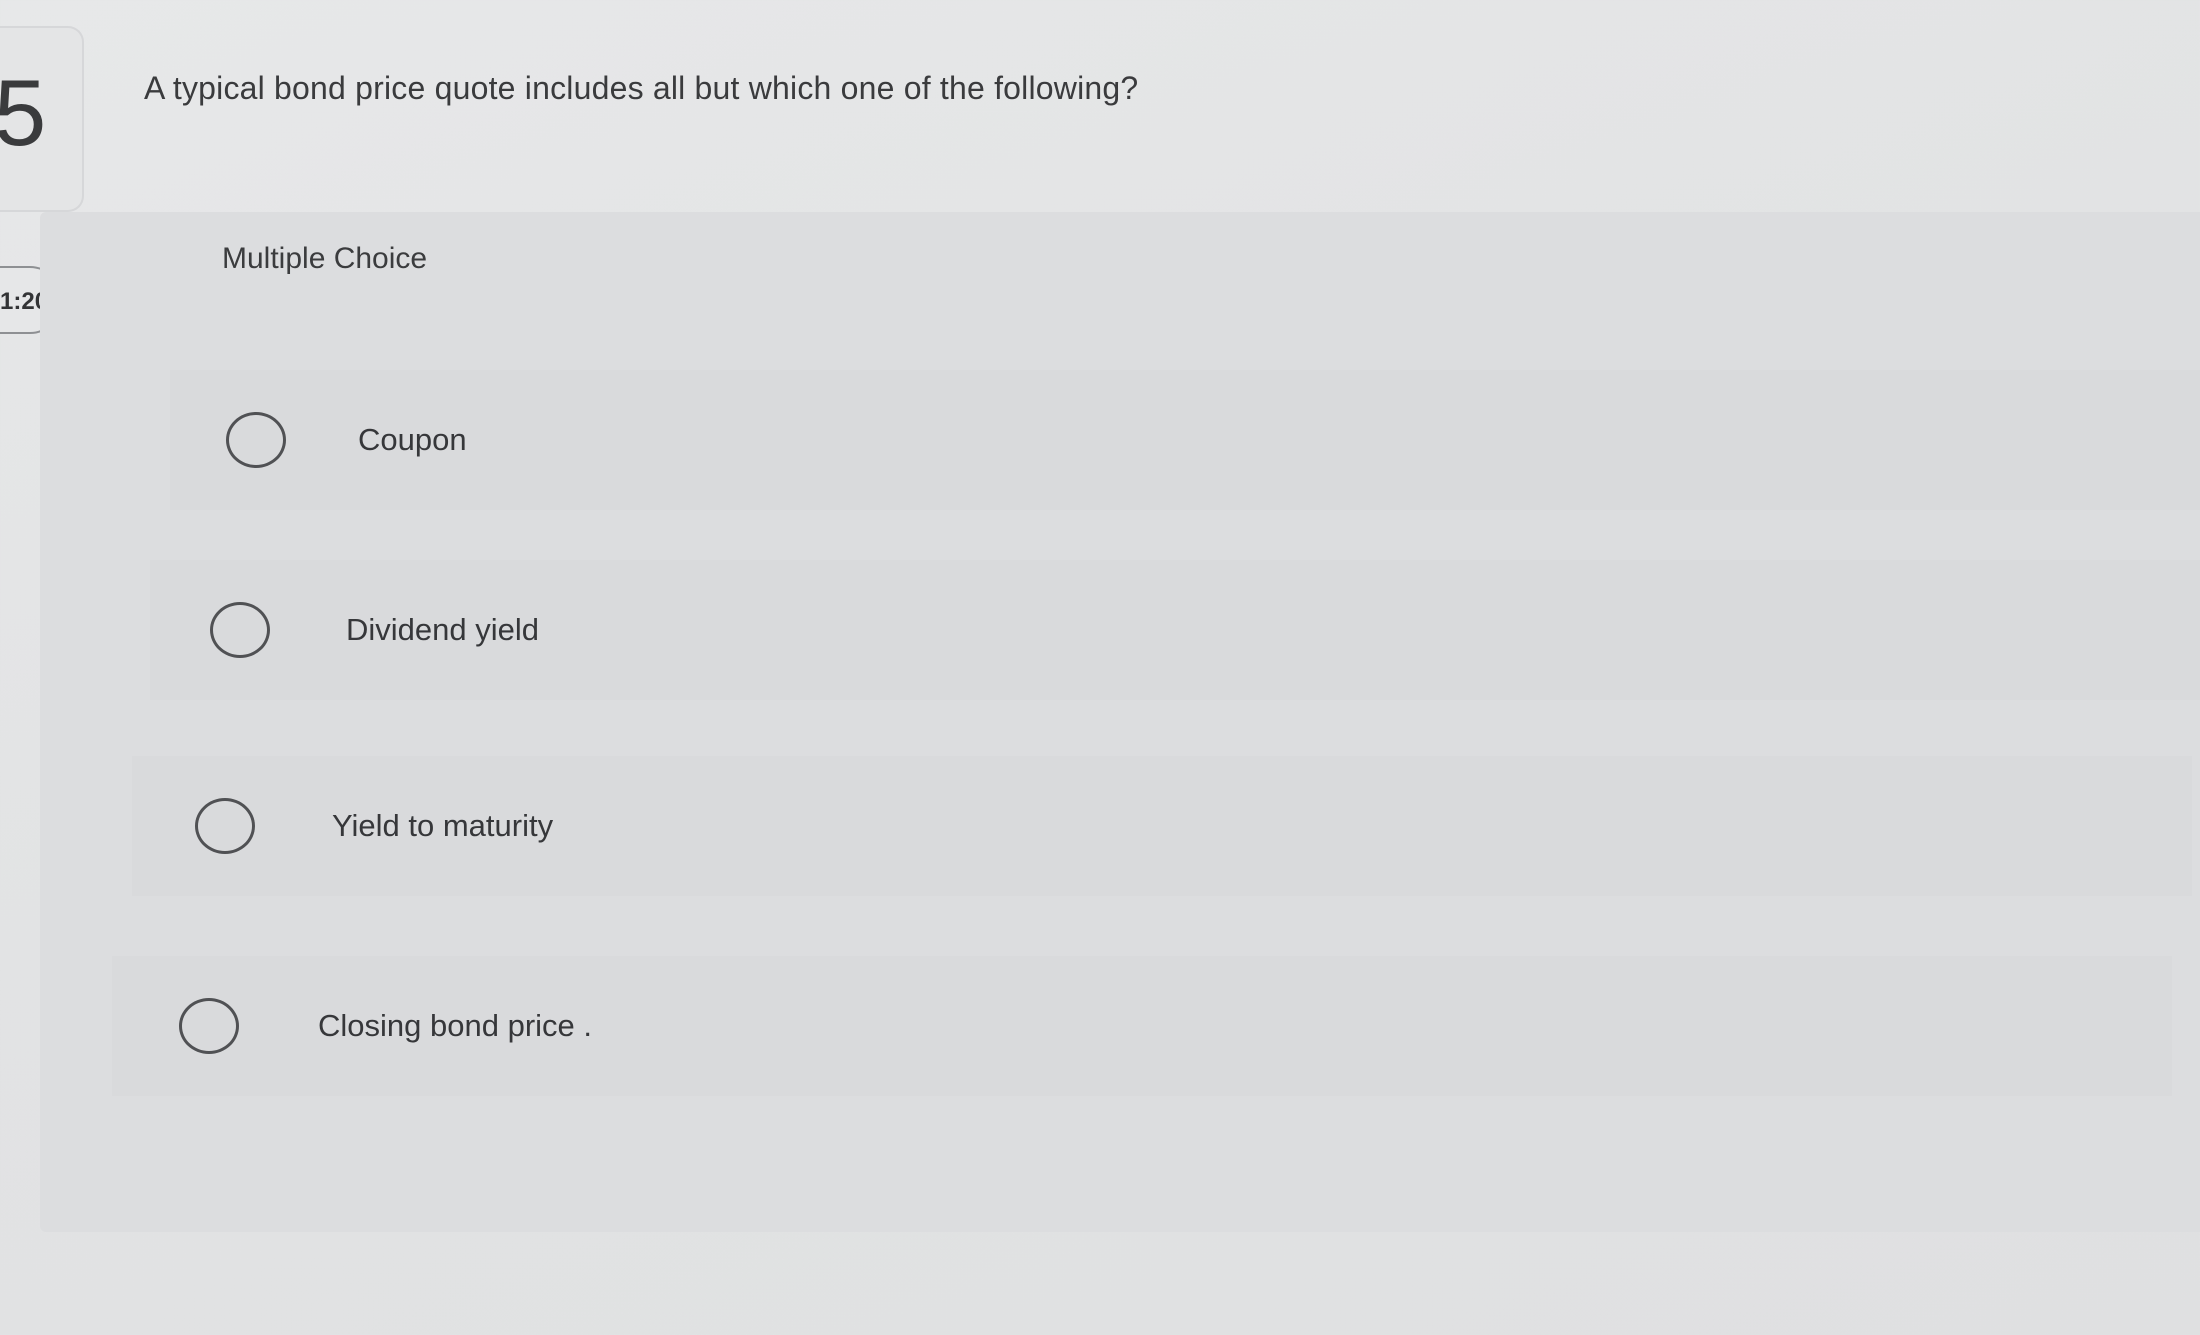 This screenshot has width=2200, height=1335. Describe the element at coordinates (455, 1025) in the screenshot. I see `choice-label: Closing bond price .` at that location.